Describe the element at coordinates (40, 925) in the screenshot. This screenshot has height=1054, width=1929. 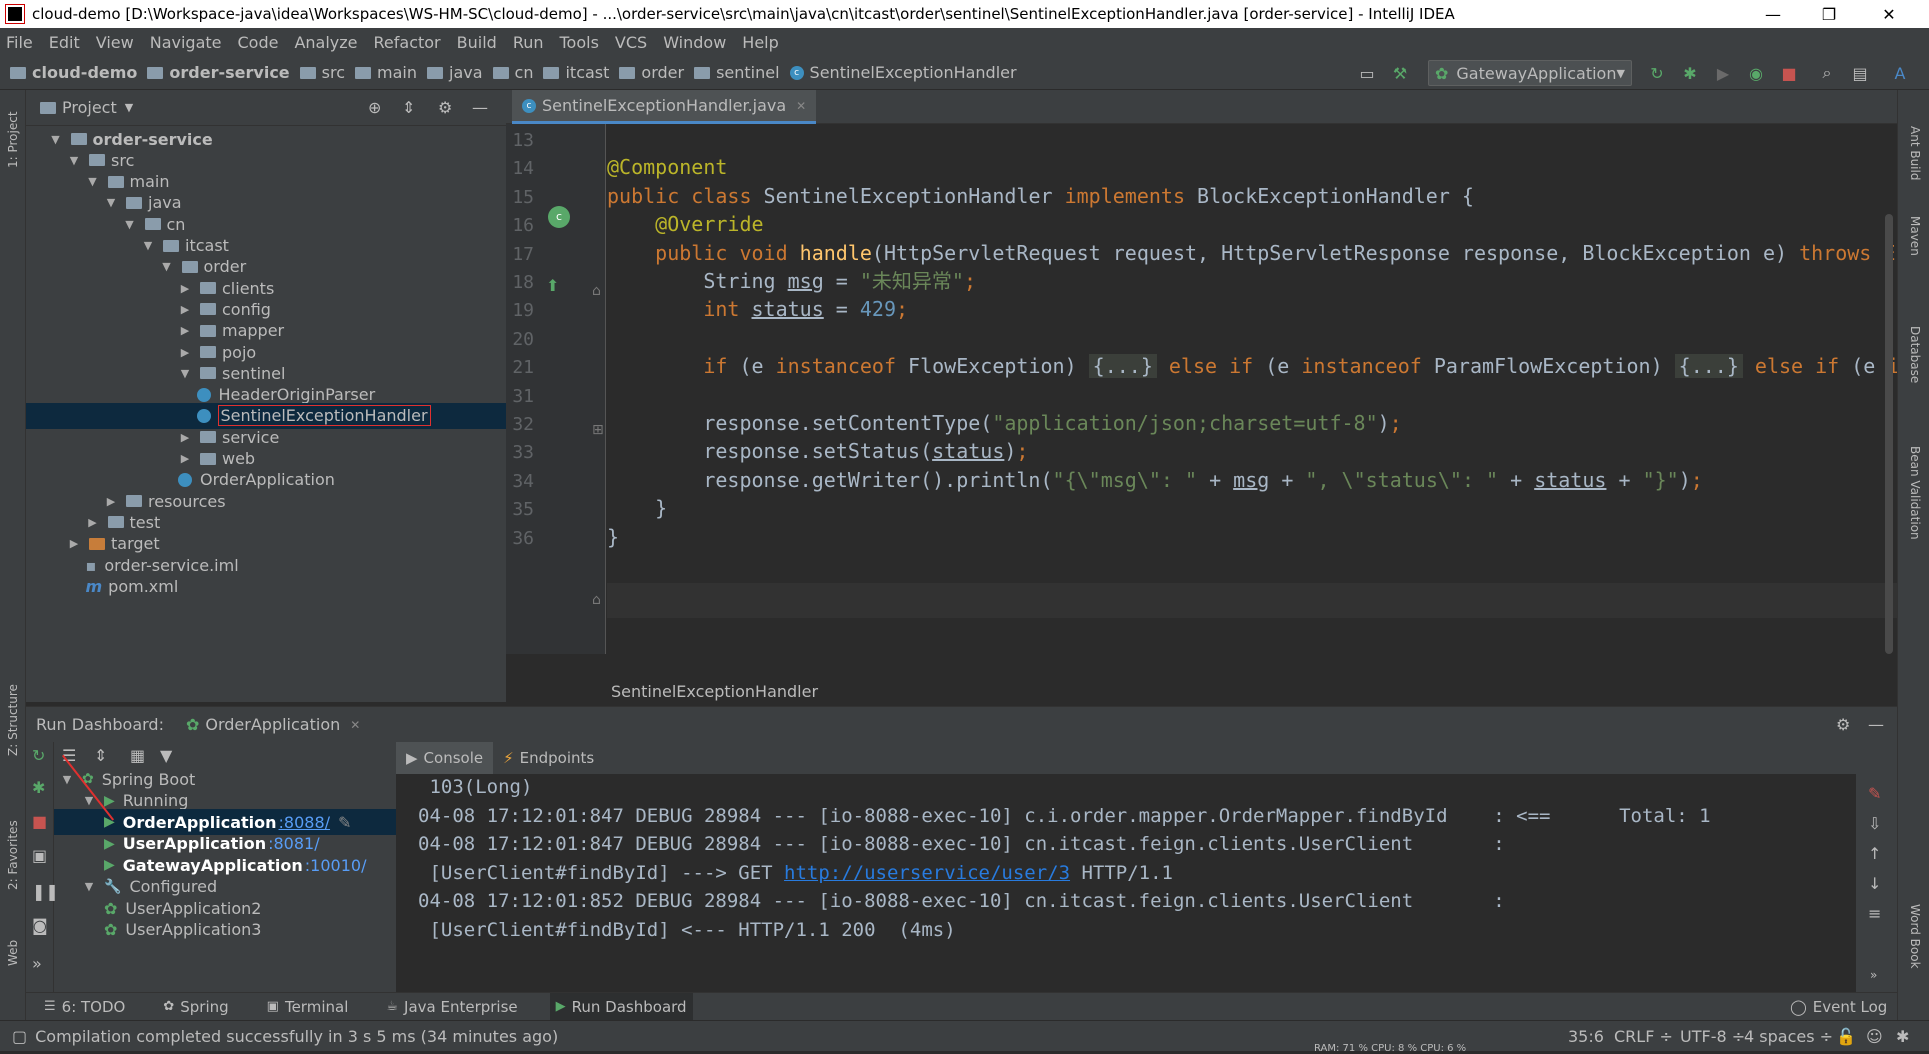
I see `camera-icon: ◙` at that location.